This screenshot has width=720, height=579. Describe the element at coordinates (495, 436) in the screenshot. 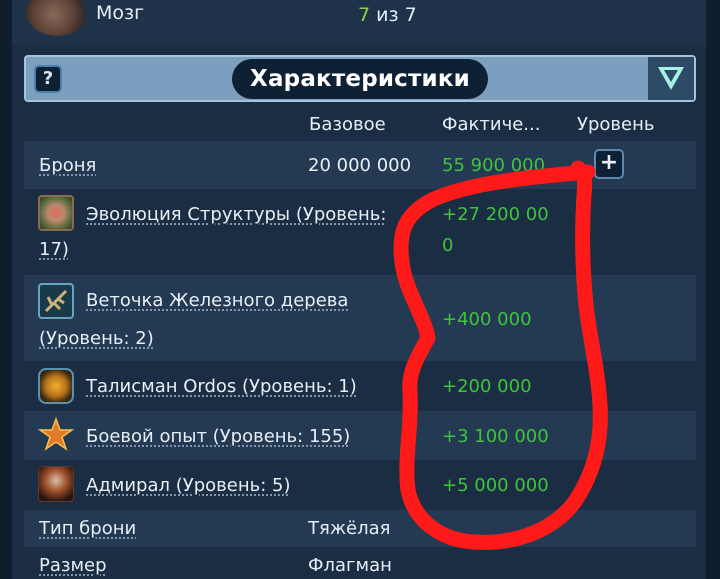

I see `bonus-value: +3 100 000` at that location.